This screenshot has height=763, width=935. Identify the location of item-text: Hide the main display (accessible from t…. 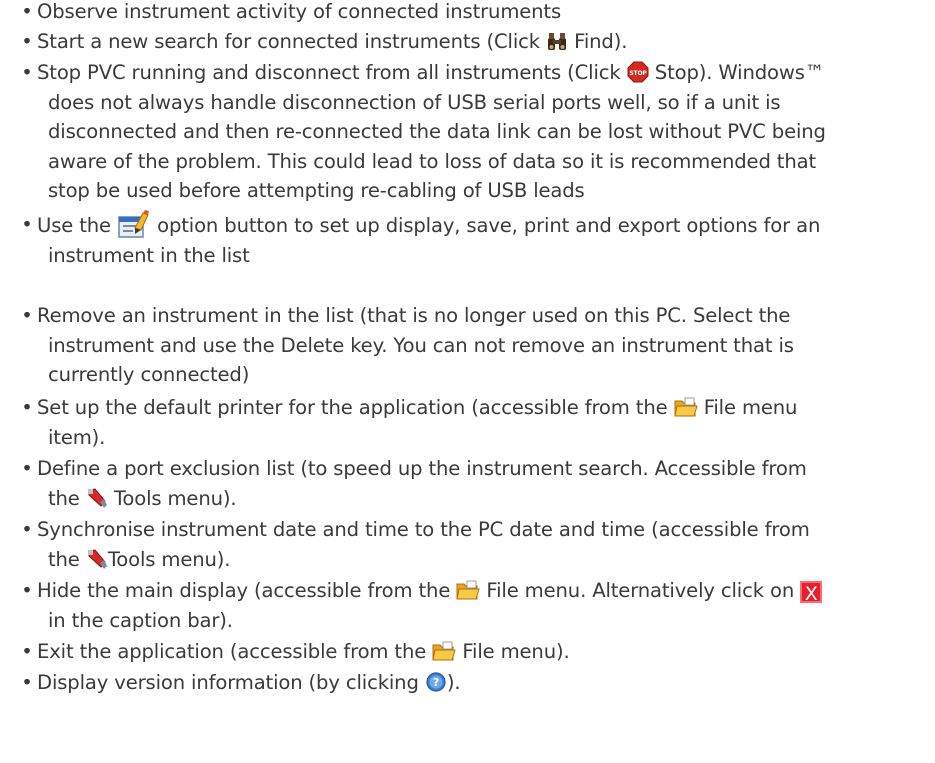
(244, 590).